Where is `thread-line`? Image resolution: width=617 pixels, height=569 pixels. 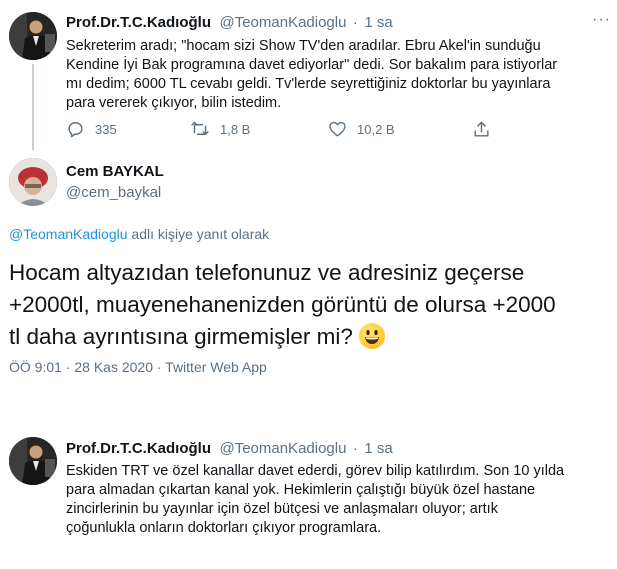 thread-line is located at coordinates (33, 107).